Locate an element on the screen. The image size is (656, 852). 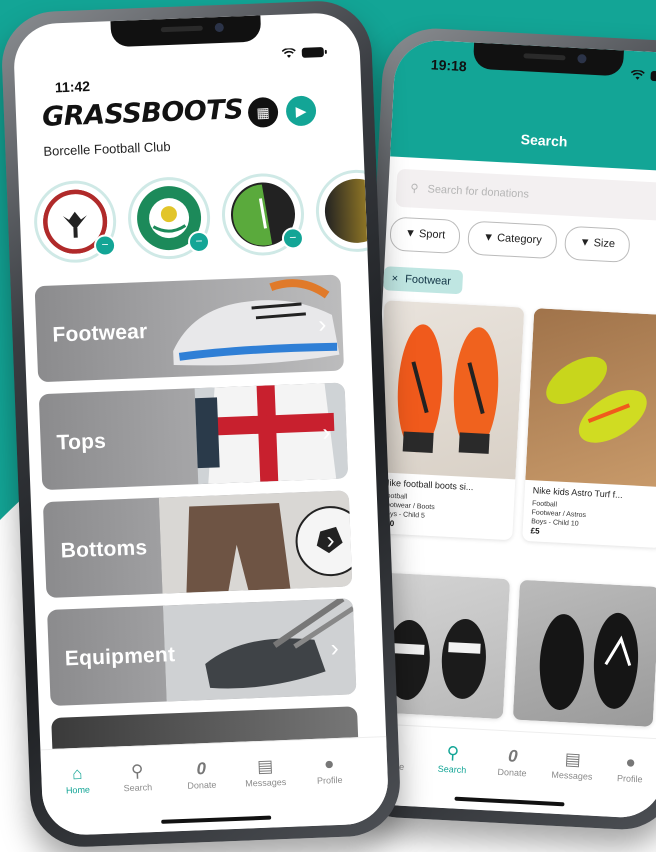
filter-bar: ▼ Sport ▼ Category ▼ Size is located at coordinates (510, 240).